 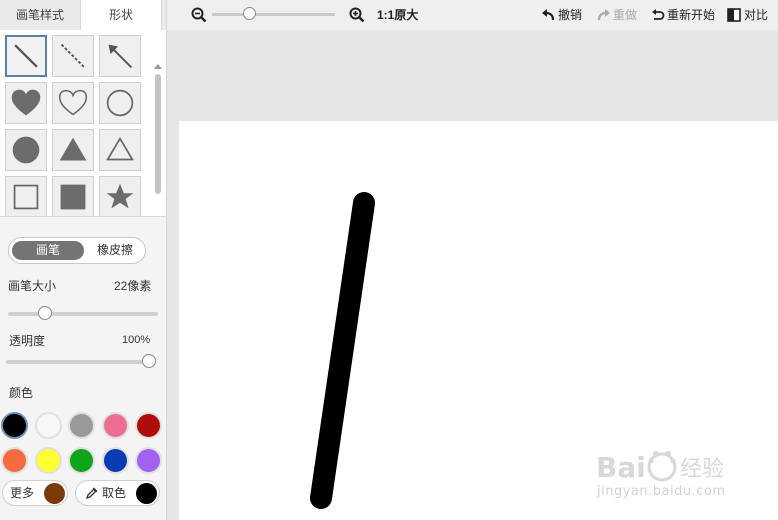 I want to click on circle-filled-icon, so click(x=26, y=150).